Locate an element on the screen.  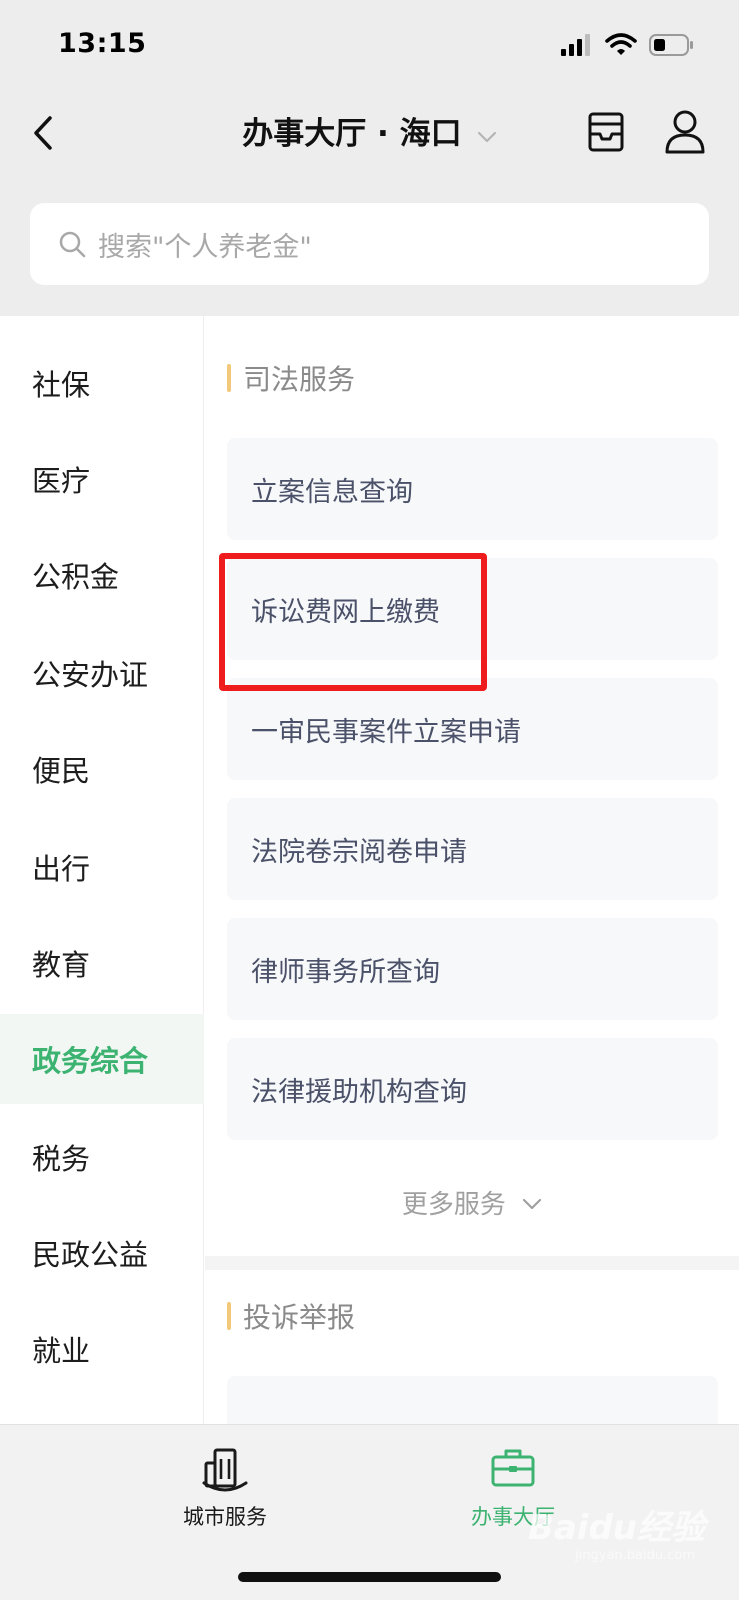
search-placeholder: 搜索"个人养老金" is located at coordinates (205, 247).